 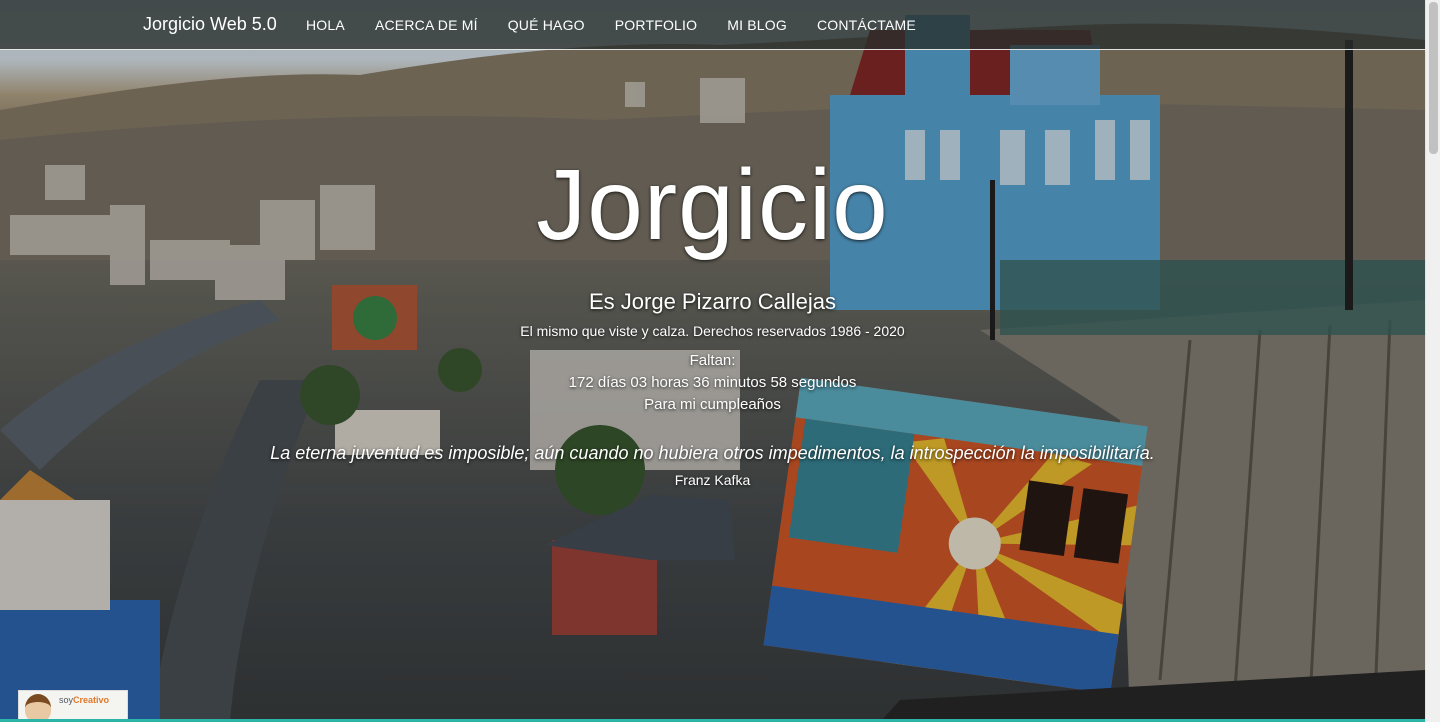 What do you see at coordinates (325, 25) in the screenshot?
I see `nav-item-hola: HOLA` at bounding box center [325, 25].